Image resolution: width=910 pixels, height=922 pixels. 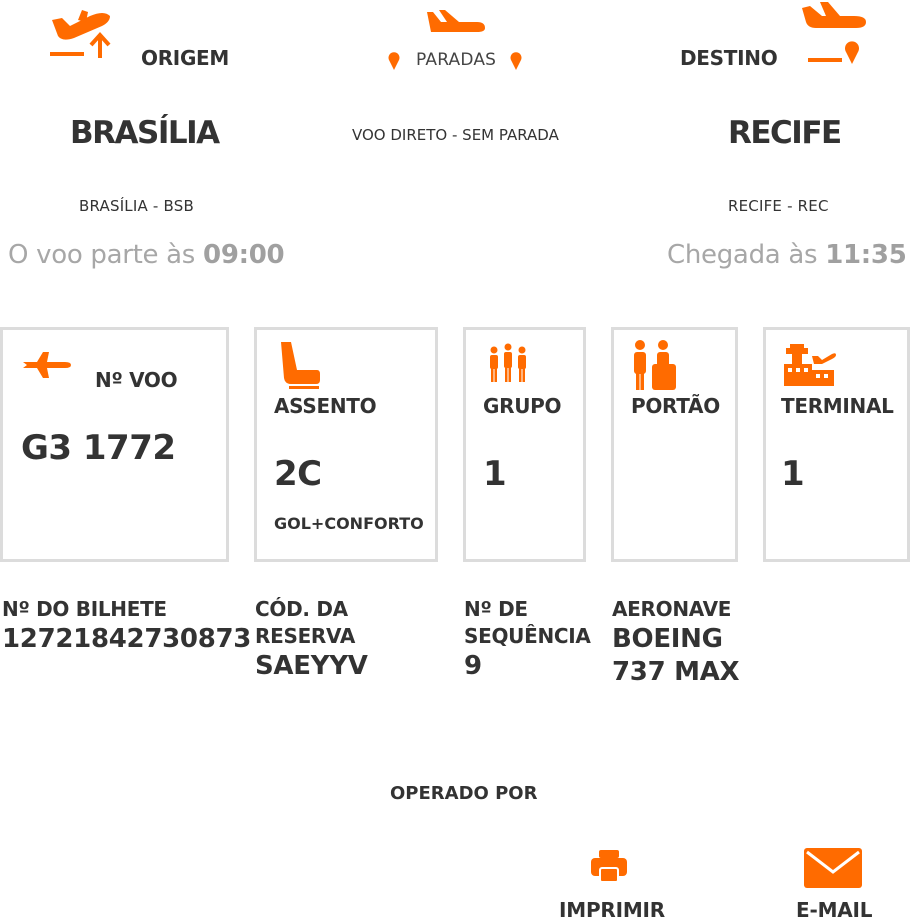 What do you see at coordinates (674, 444) in the screenshot?
I see `gate-card: PORTÃO` at bounding box center [674, 444].